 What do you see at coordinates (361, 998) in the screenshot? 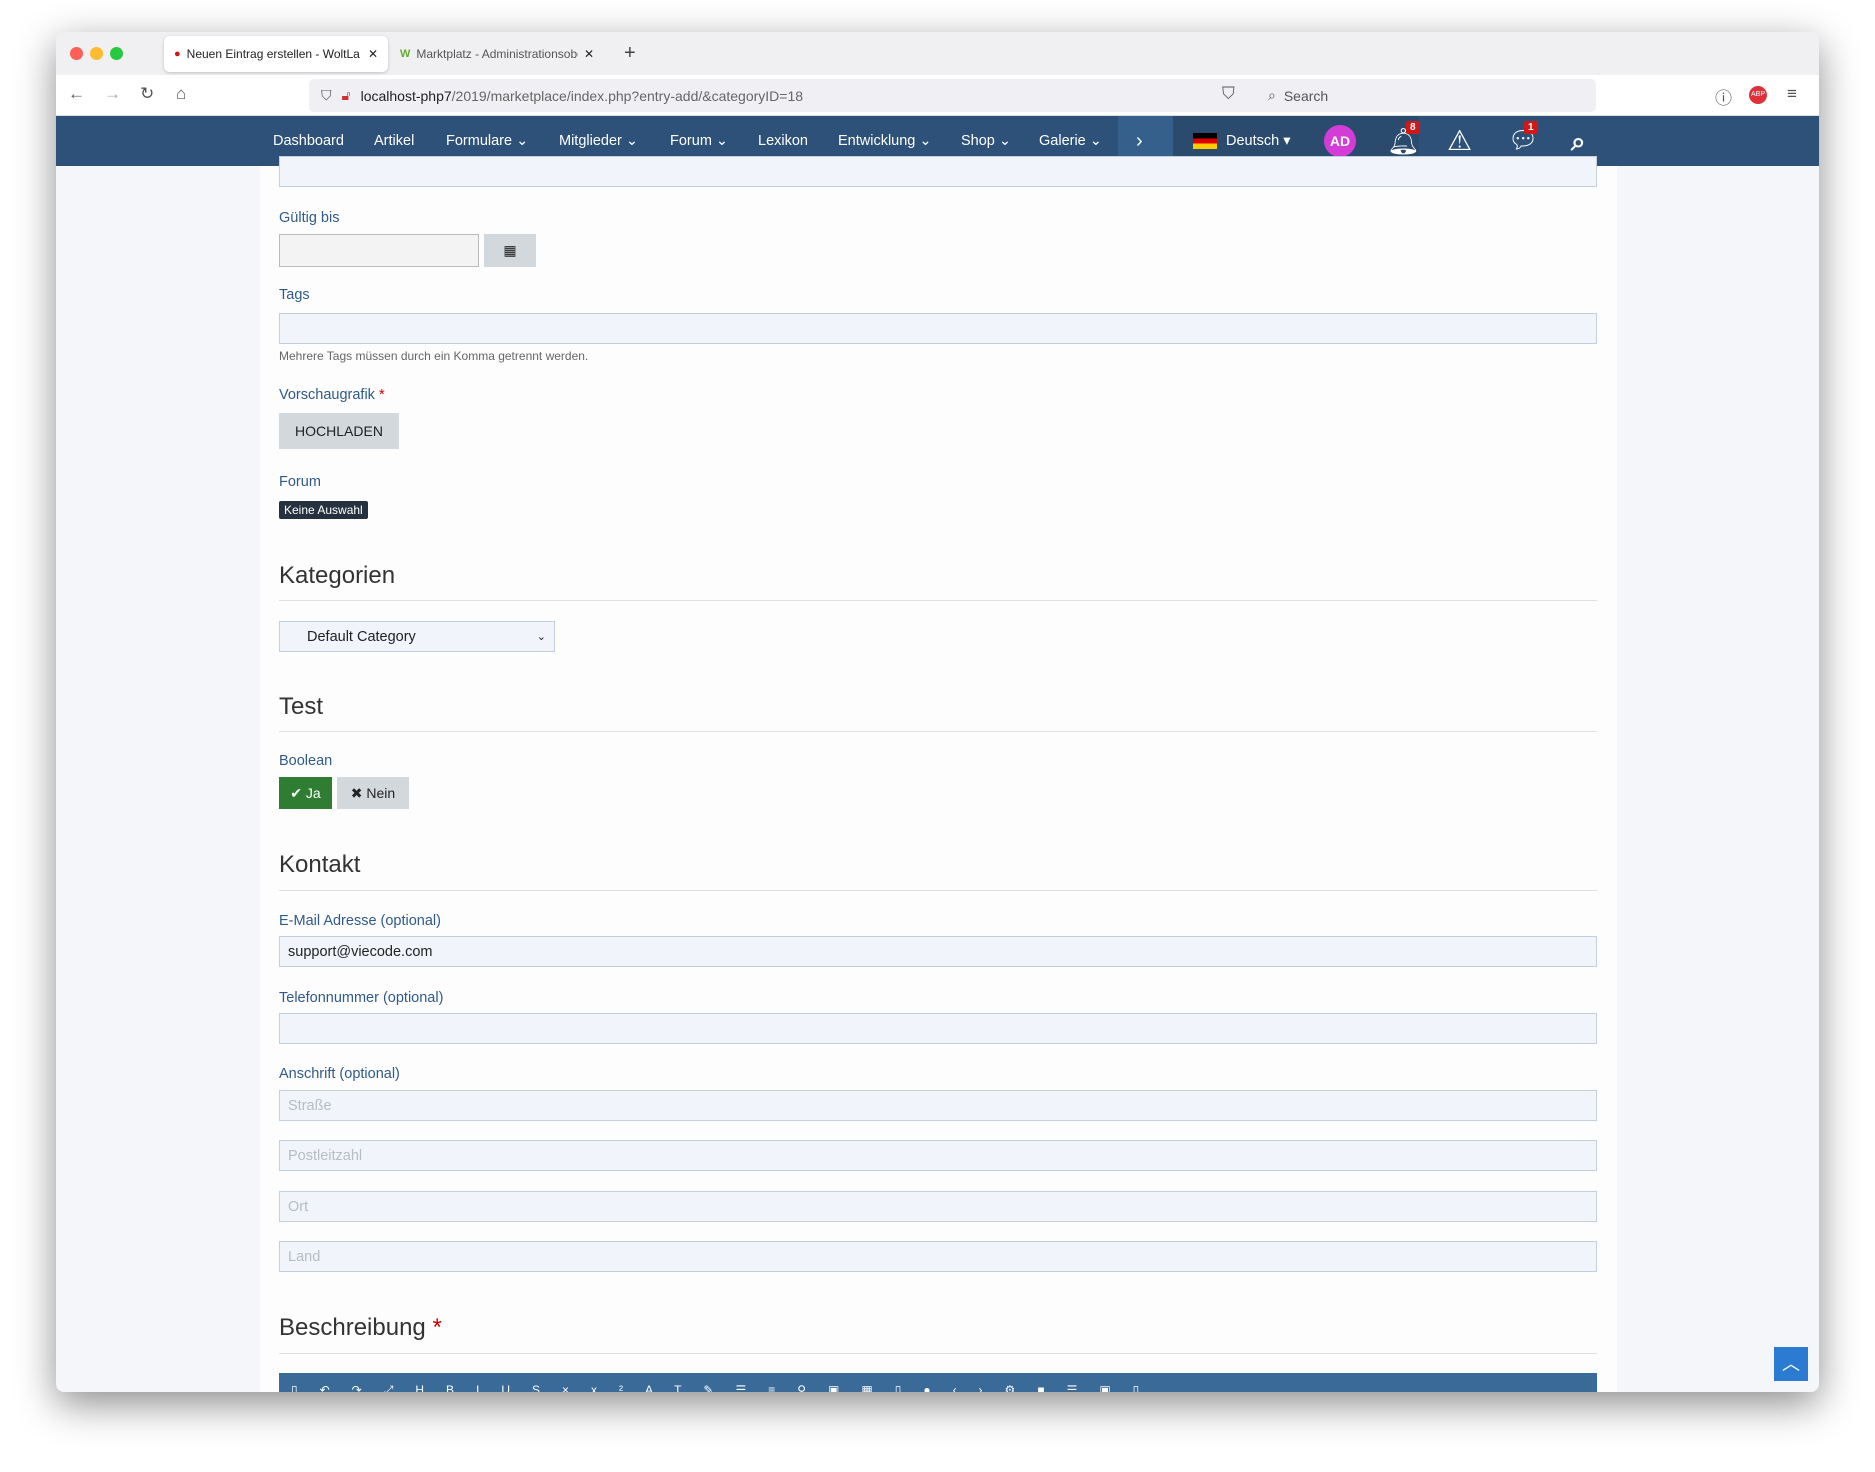
I see `phone-label: Telefonnummer (optional)` at bounding box center [361, 998].